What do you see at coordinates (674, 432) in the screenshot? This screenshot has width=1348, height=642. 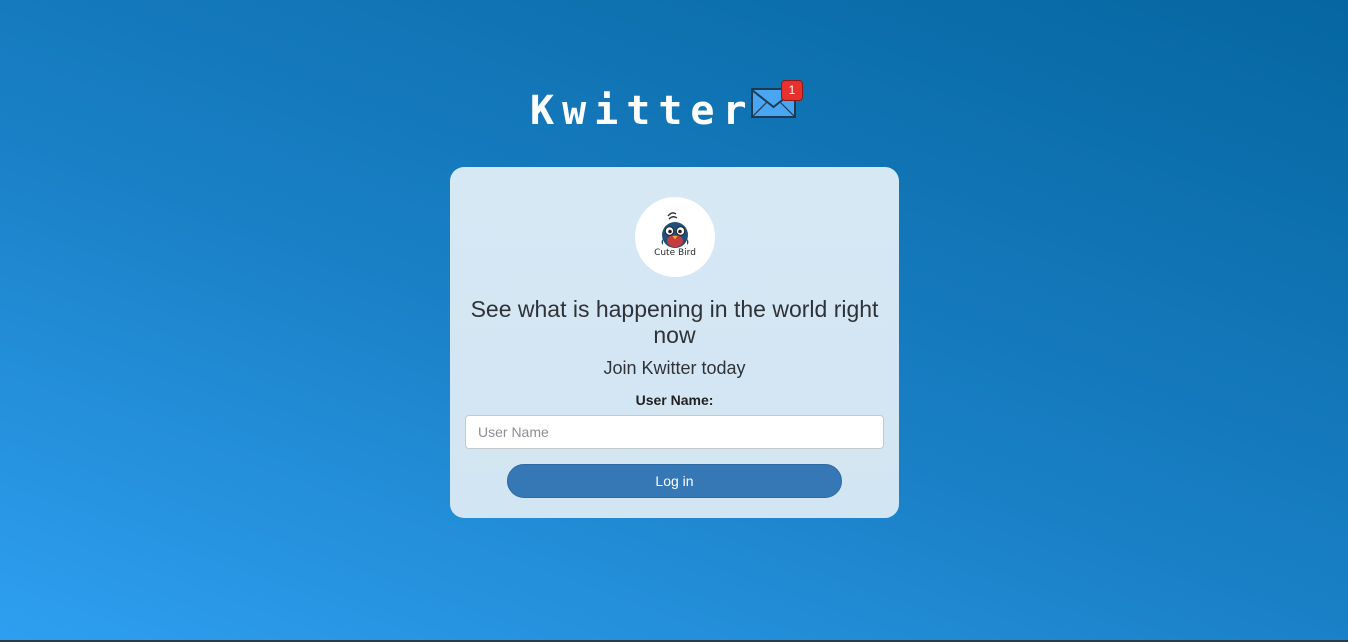 I see `username-input` at bounding box center [674, 432].